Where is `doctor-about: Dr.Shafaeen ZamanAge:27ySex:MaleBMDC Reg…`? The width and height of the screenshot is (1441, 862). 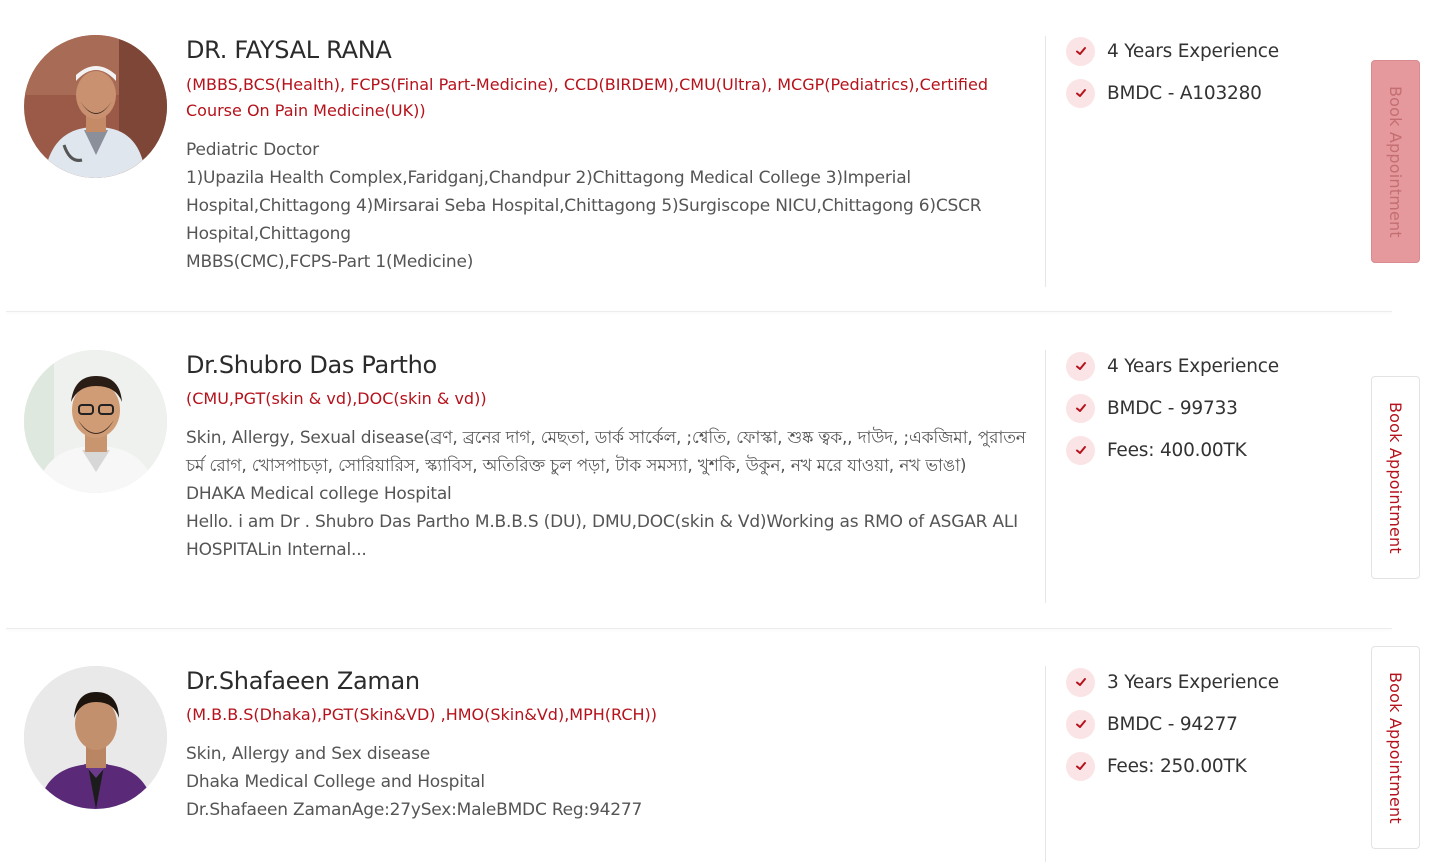
doctor-about: Dr.Shafaeen ZamanAge:27ySex:MaleBMDC Reg… is located at coordinates (414, 810).